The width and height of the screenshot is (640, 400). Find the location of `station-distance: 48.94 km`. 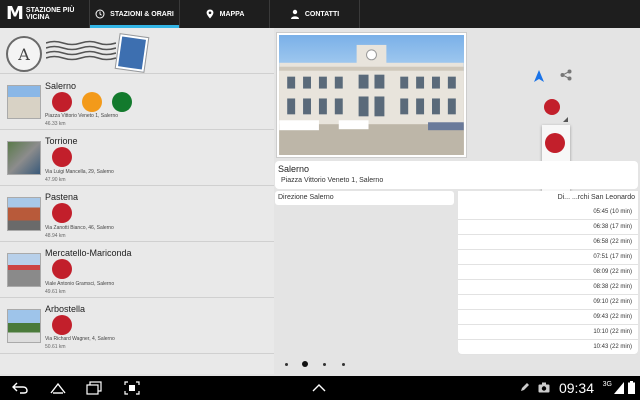

station-distance: 48.94 km is located at coordinates (55, 236).